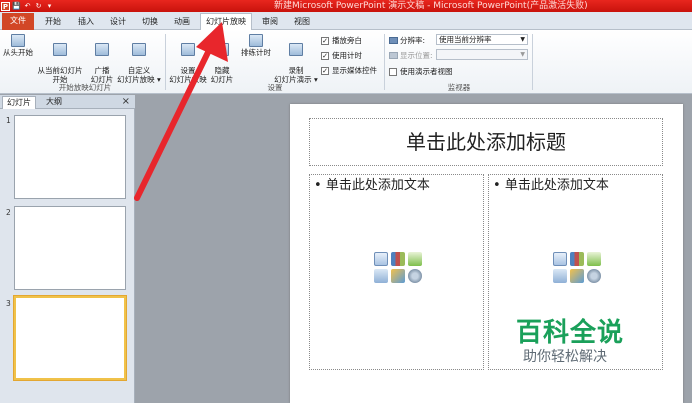 The width and height of the screenshot is (692, 403). I want to click on resolution-dropdown: 使用当前分辨率 ▼, so click(482, 39).